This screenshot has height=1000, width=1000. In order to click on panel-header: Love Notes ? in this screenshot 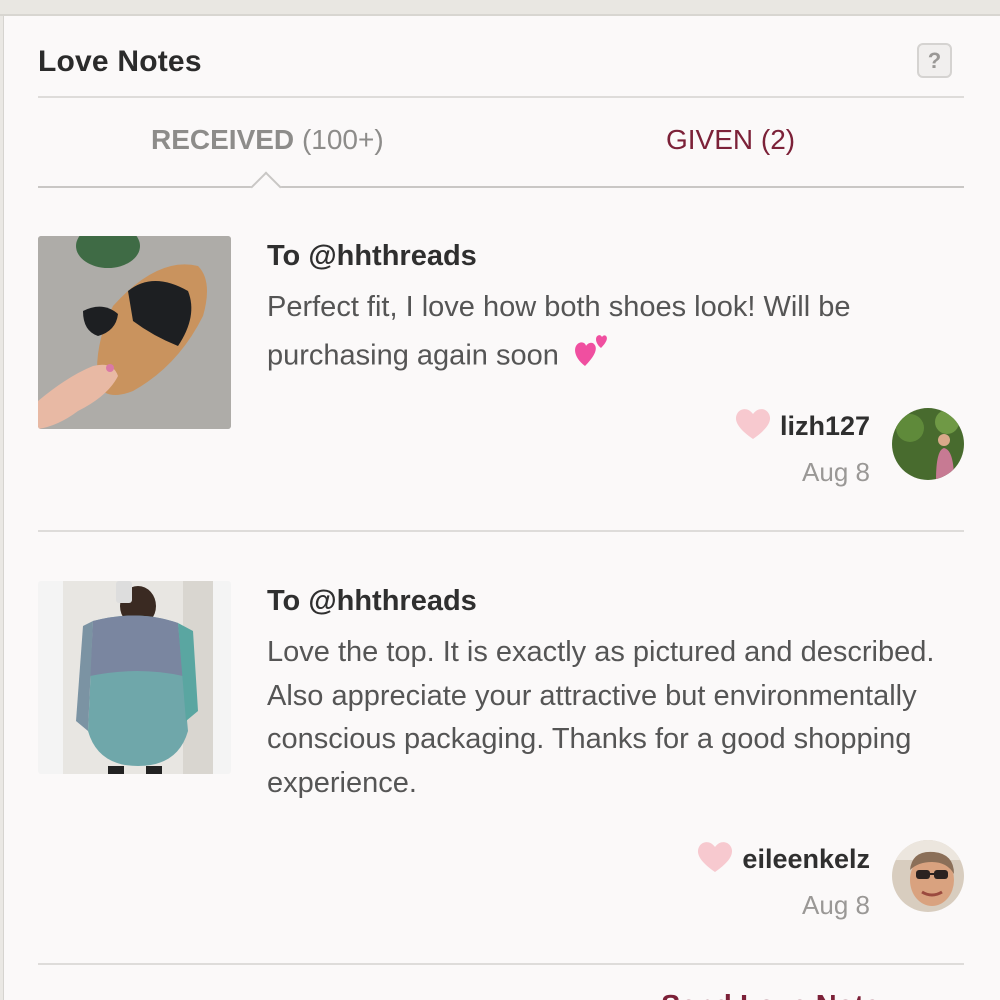, I will do `click(501, 57)`.